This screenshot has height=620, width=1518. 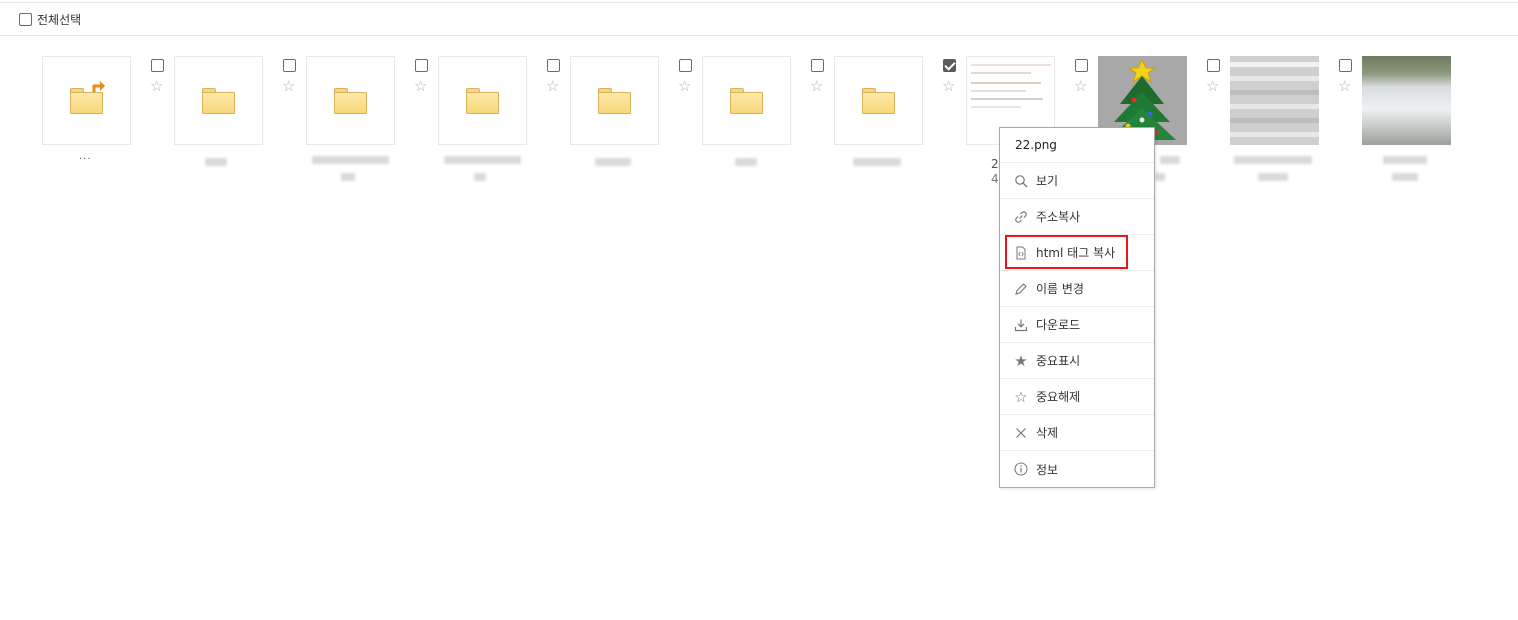 I want to click on menu-item-label: 이름 변경, so click(x=1060, y=289).